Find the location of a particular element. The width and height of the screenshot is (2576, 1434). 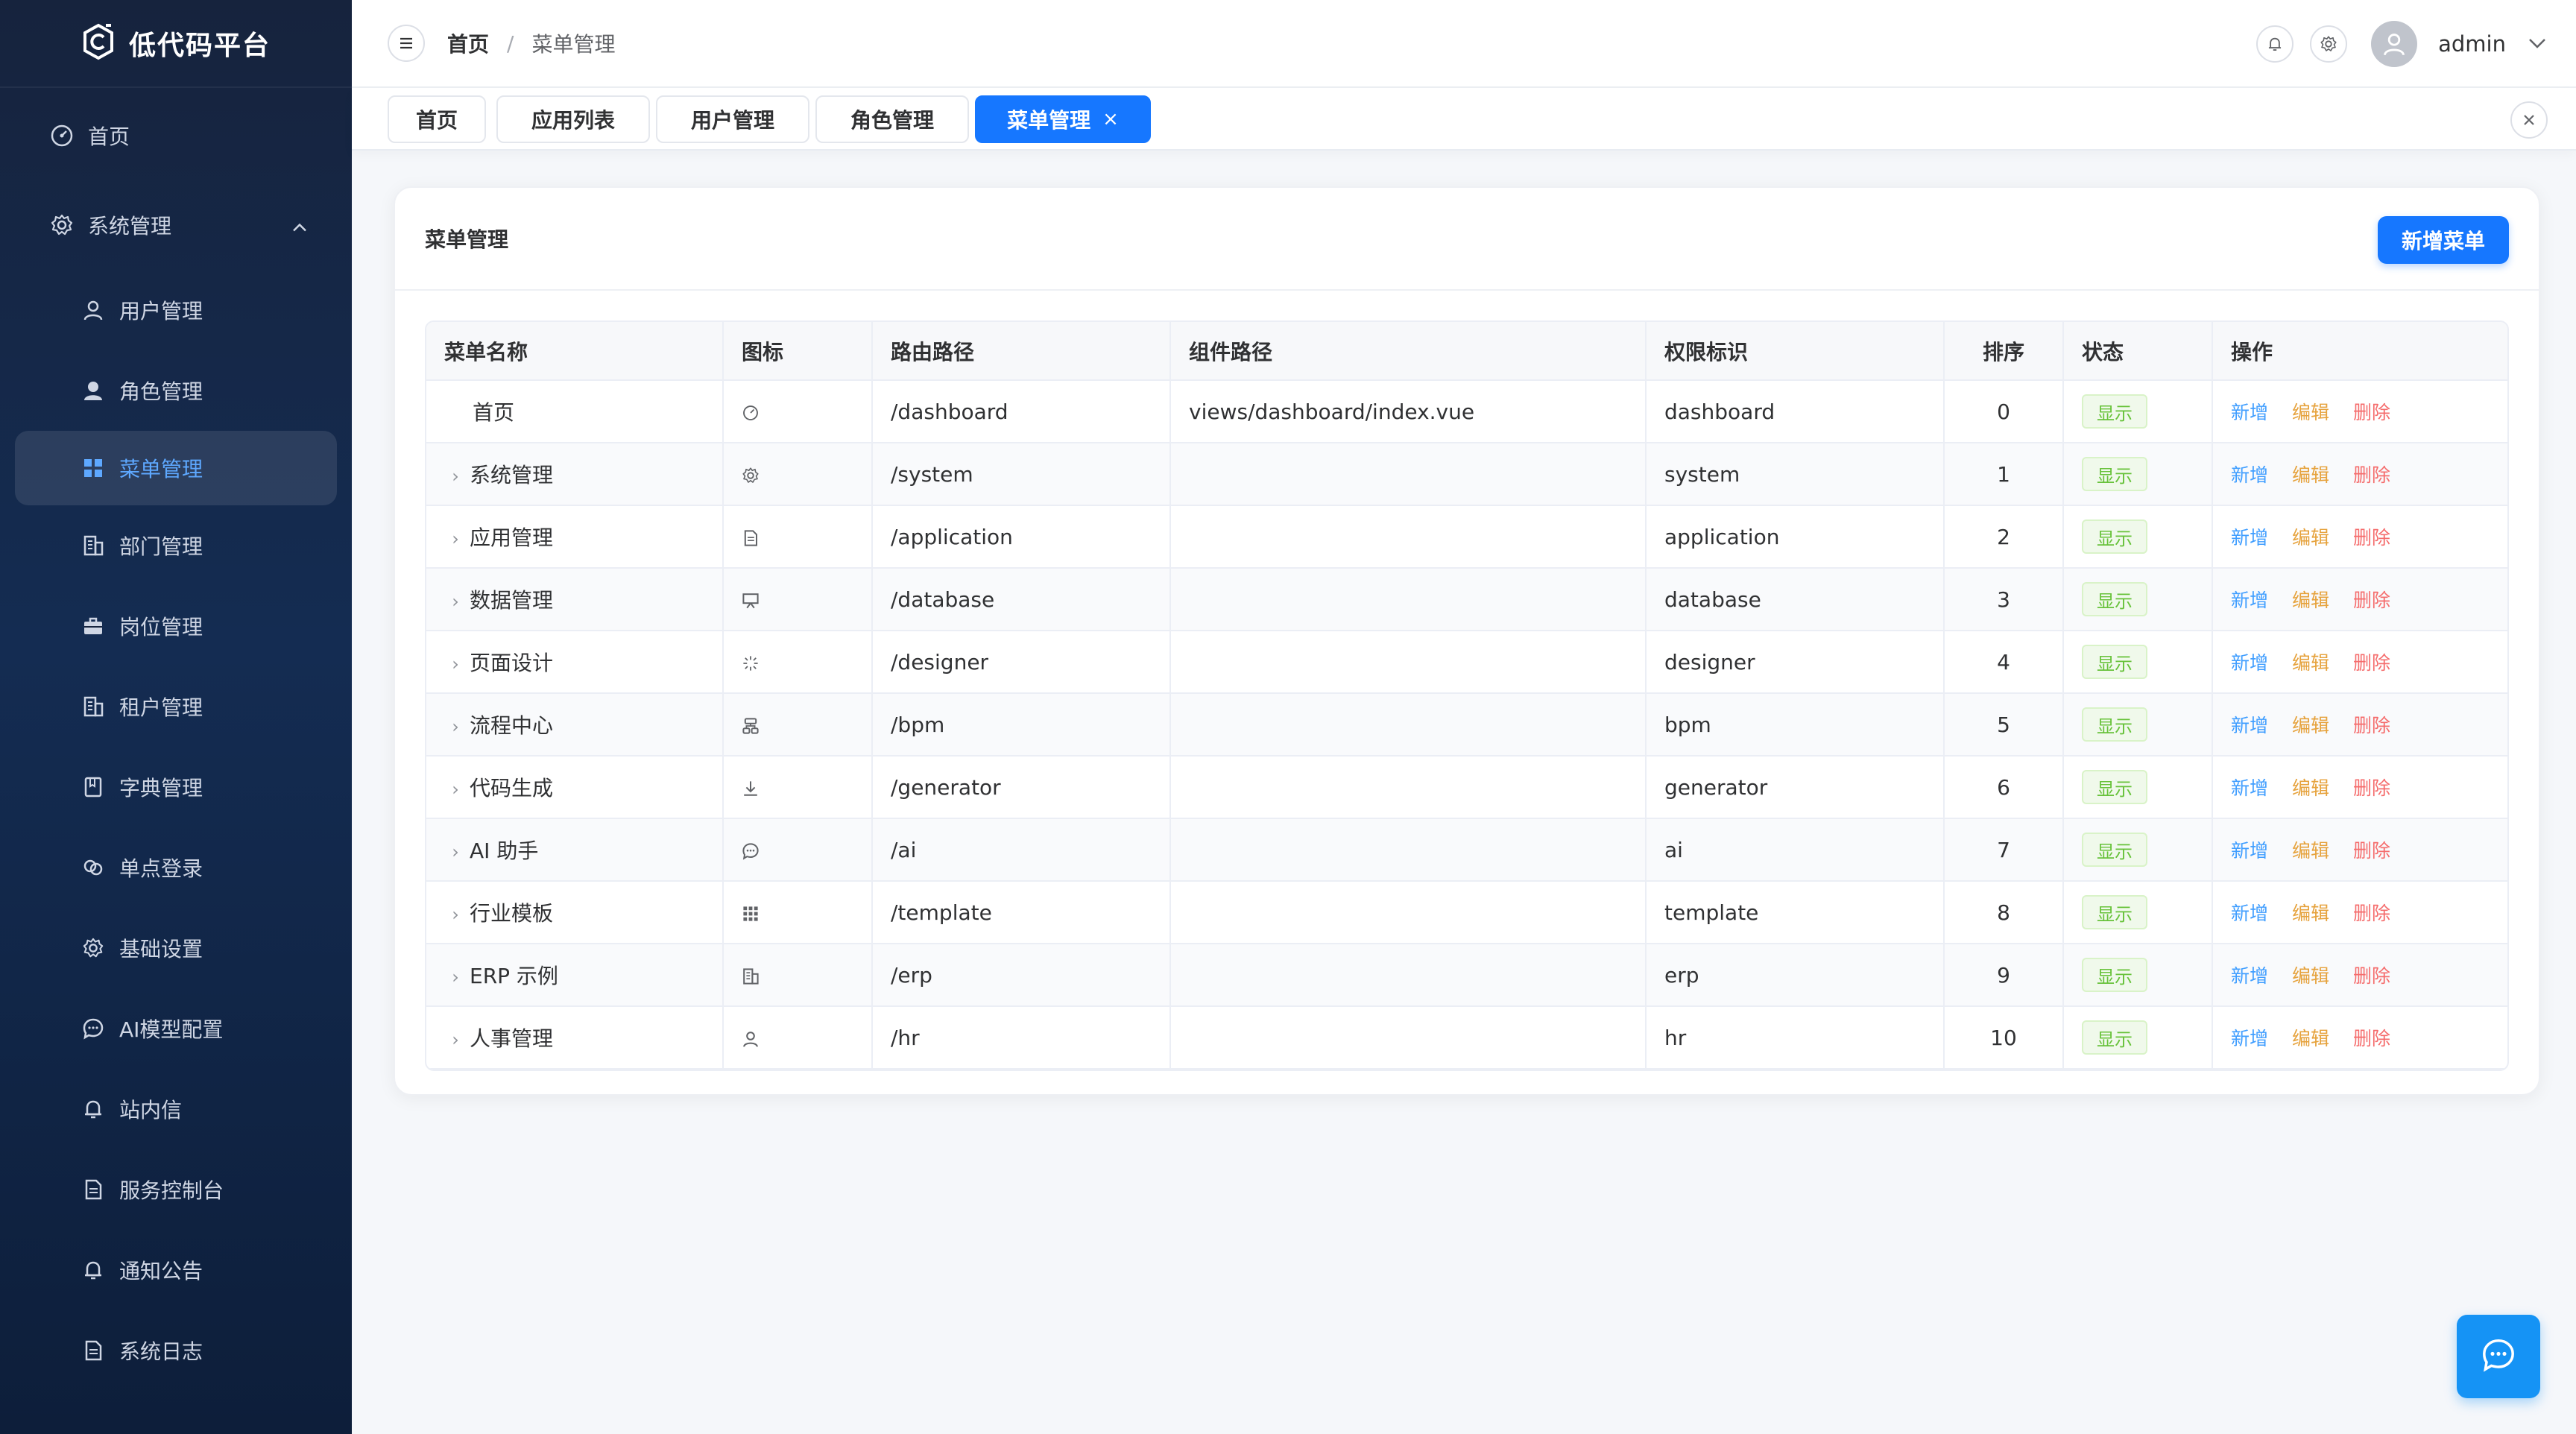

sidebar-item-positions: 岗位管理 is located at coordinates (176, 626).